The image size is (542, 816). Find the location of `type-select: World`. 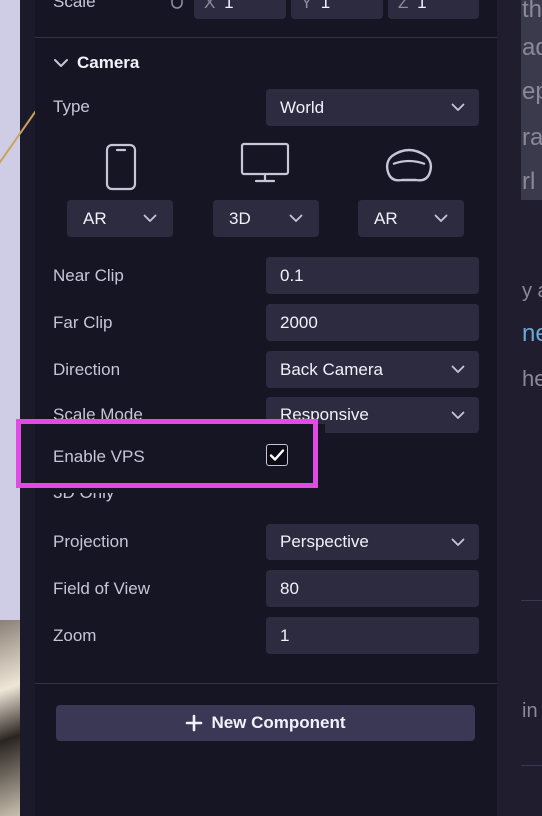

type-select: World is located at coordinates (372, 107).